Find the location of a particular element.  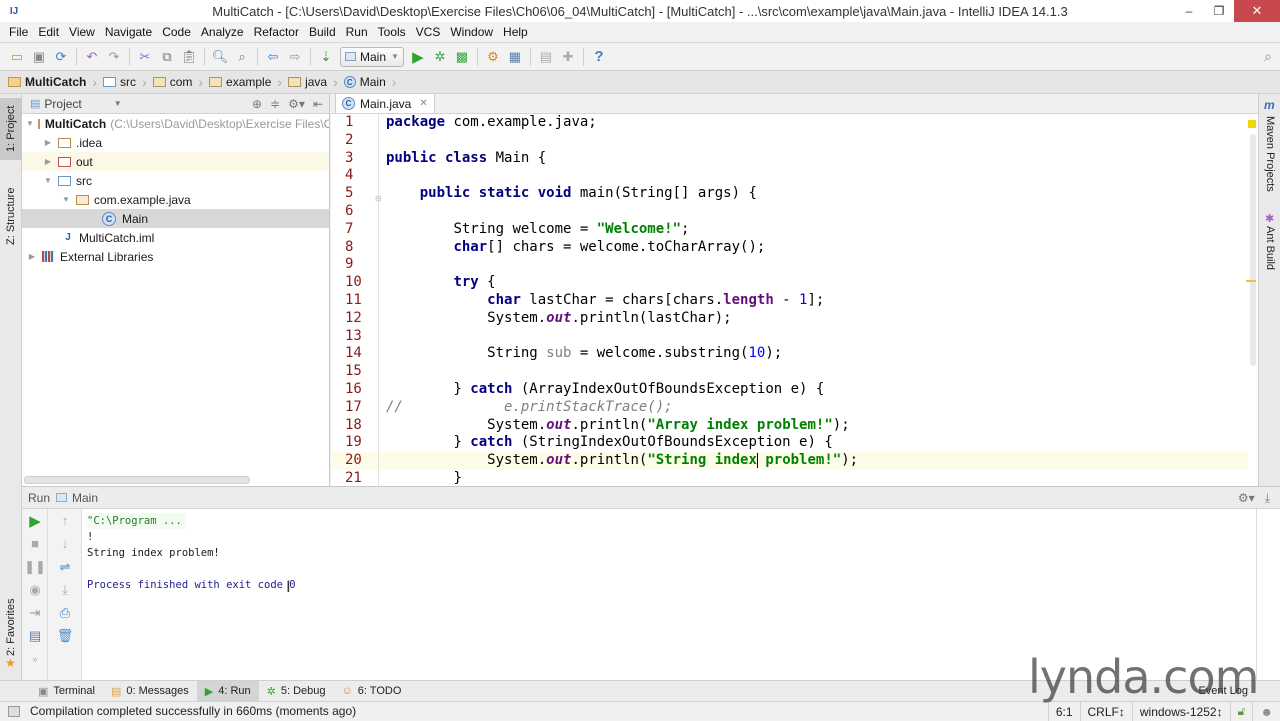

redo-icon: ↷ is located at coordinates (114, 57).